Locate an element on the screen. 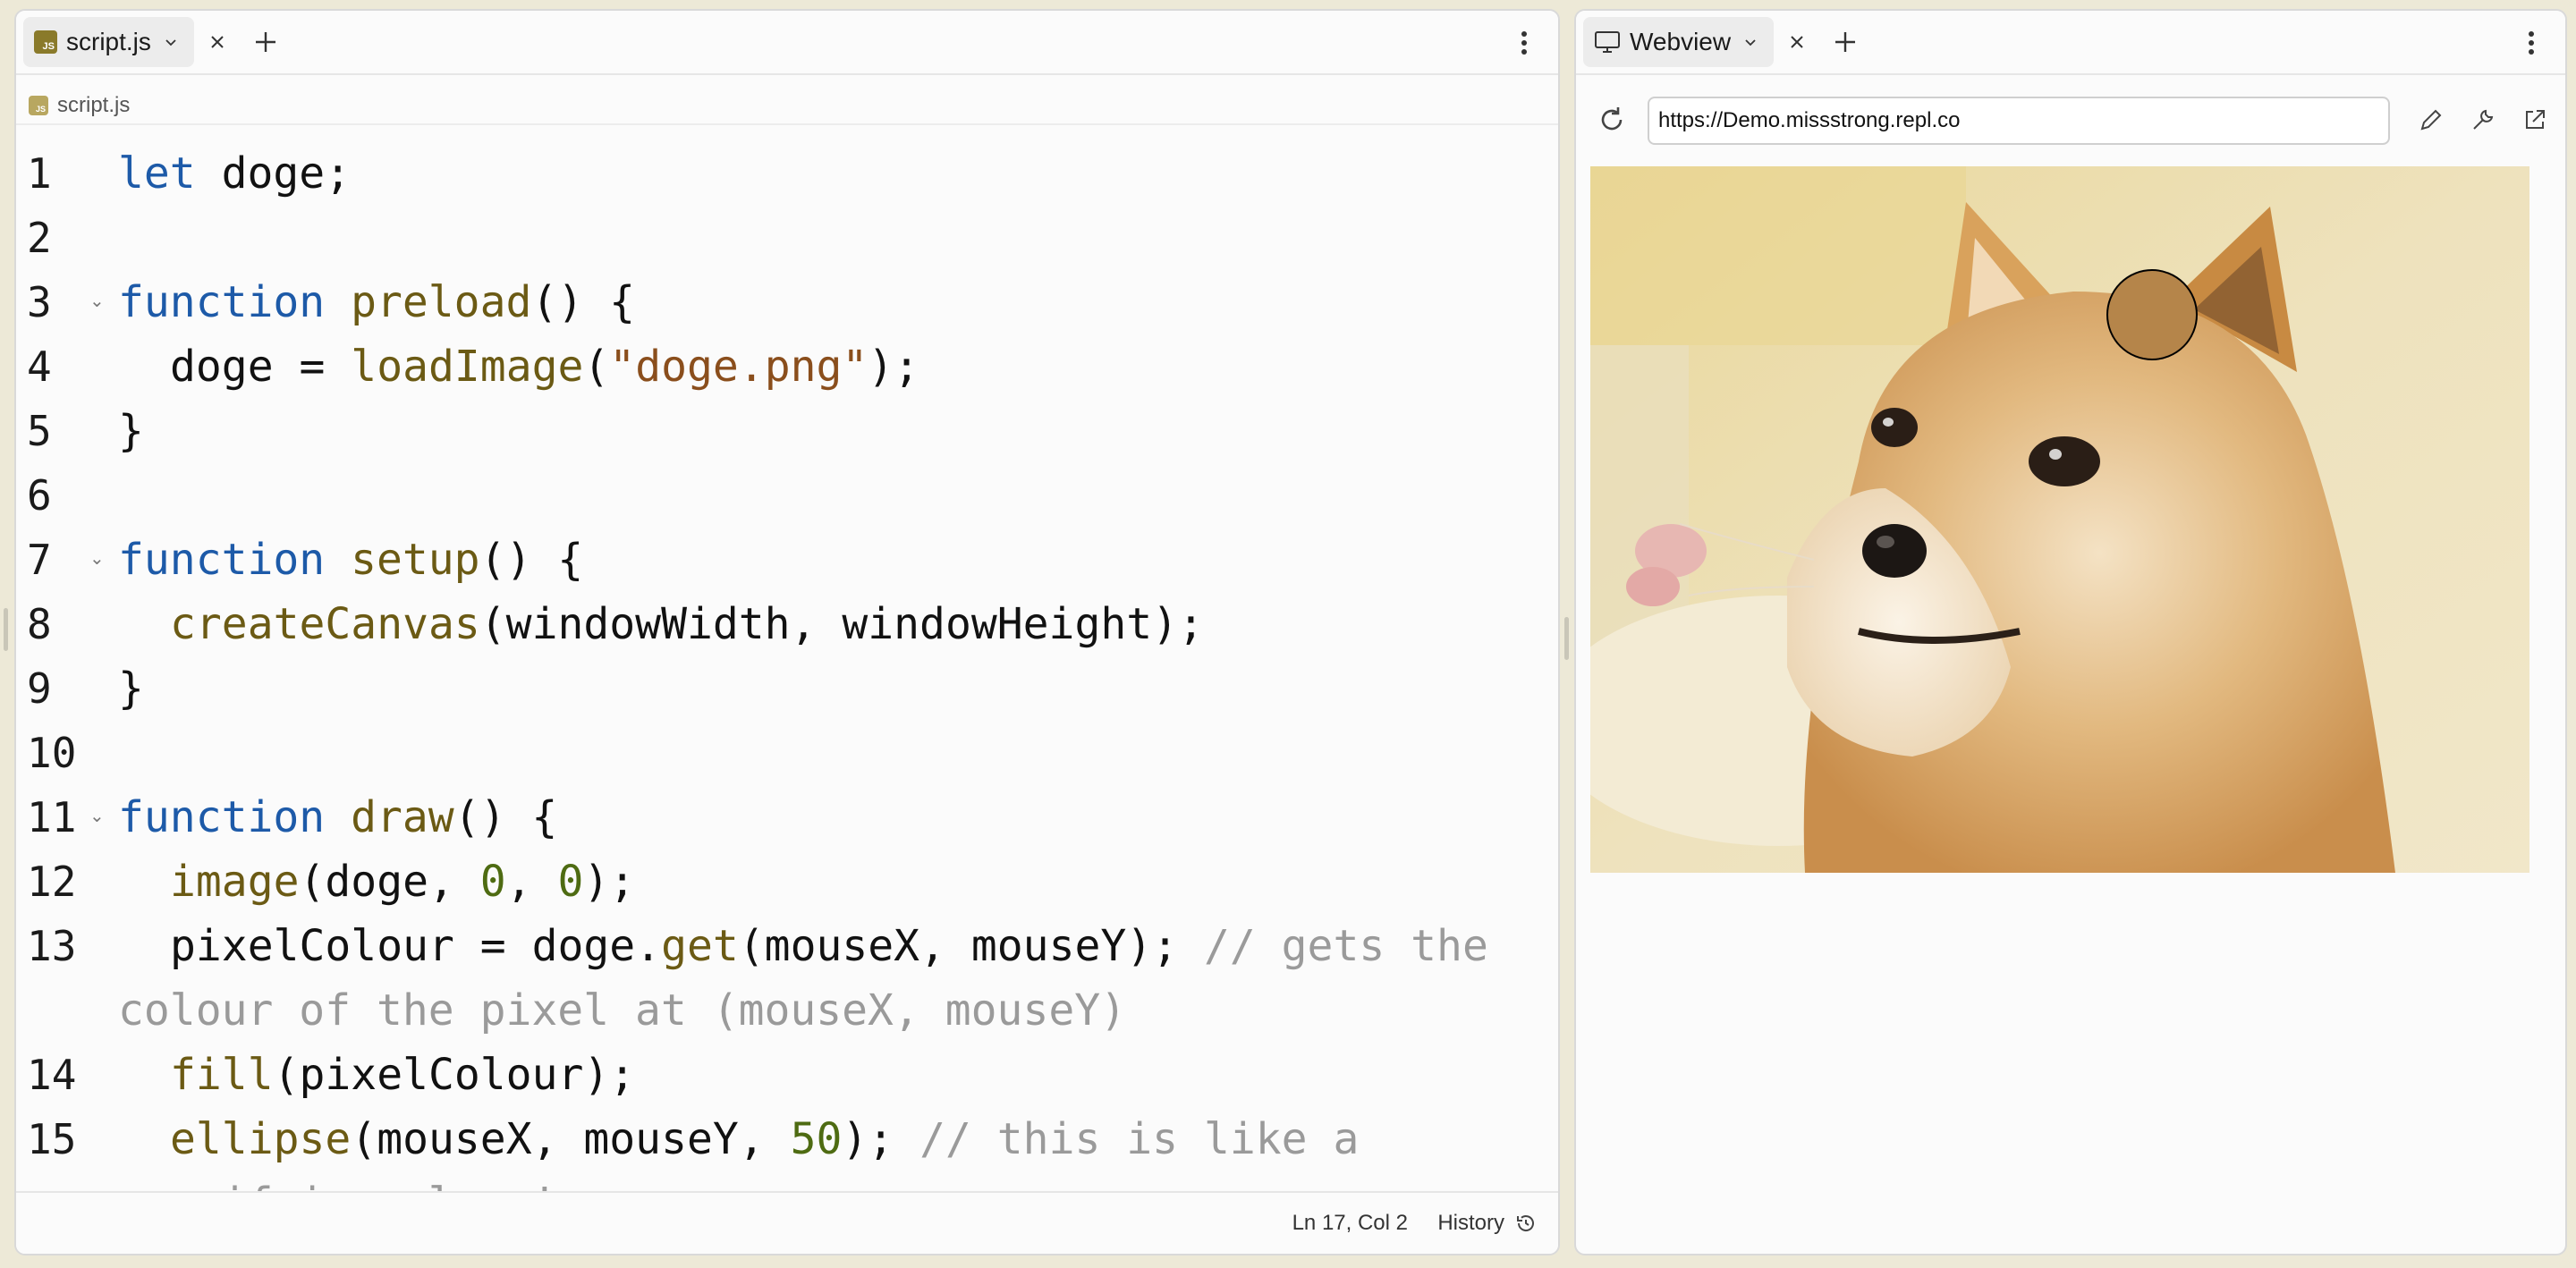  code-token: (doge, is located at coordinates (389, 882).